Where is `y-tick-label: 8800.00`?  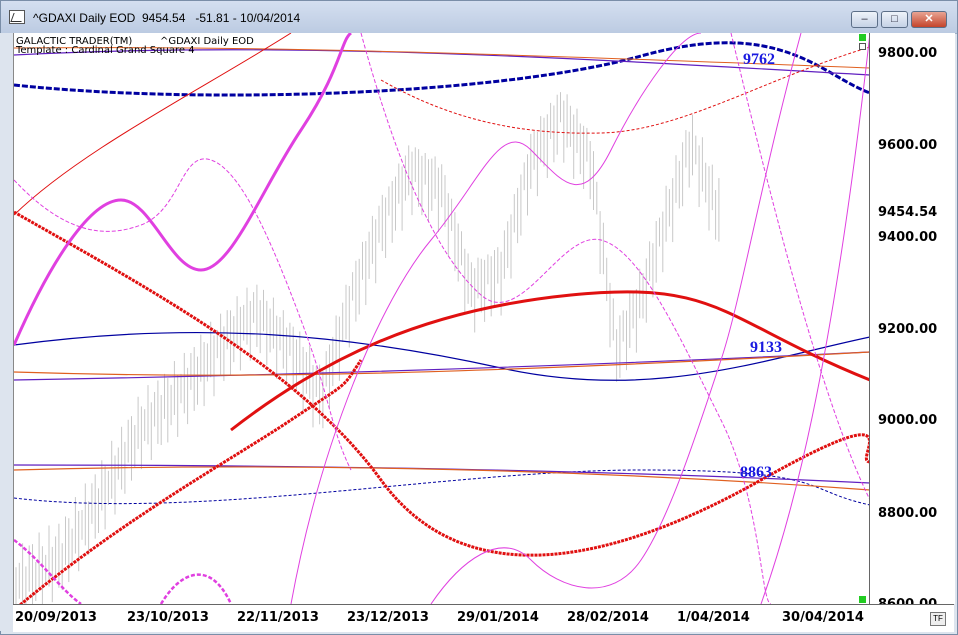
y-tick-label: 8800.00 is located at coordinates (908, 513).